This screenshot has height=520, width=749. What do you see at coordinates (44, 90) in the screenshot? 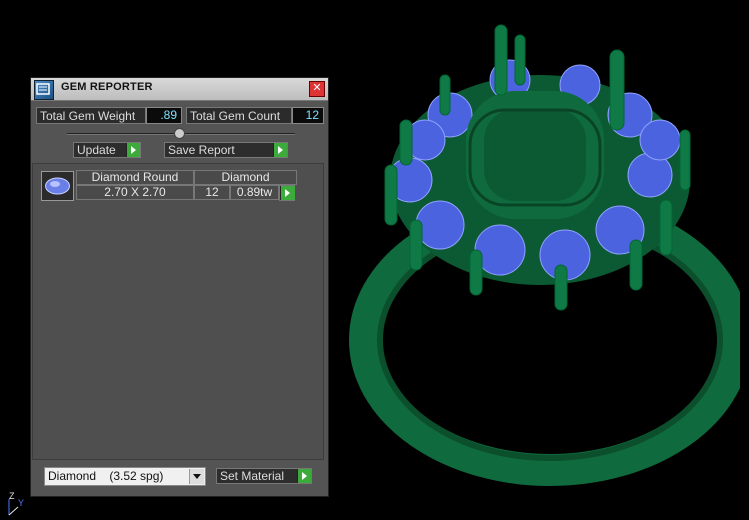
I see `gem-reporter-icon` at bounding box center [44, 90].